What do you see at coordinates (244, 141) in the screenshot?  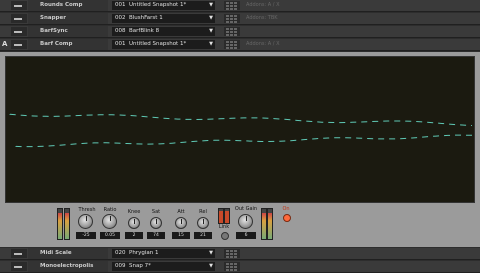 I see `input-level-trace` at bounding box center [244, 141].